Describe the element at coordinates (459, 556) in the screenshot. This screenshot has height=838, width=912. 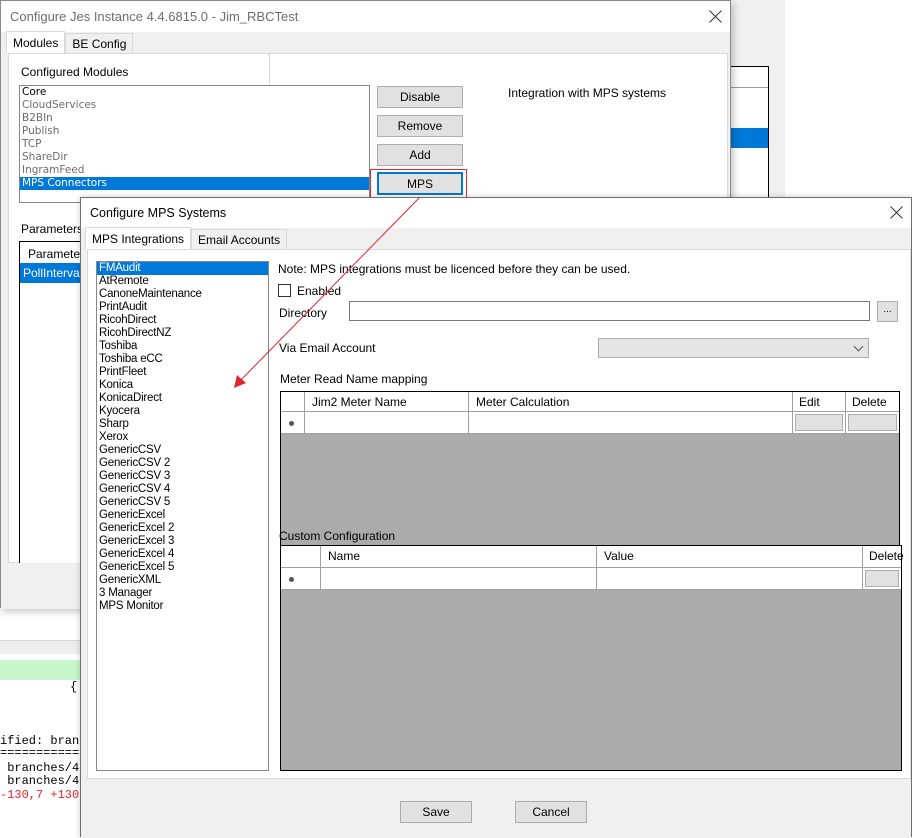
I see `column-name: Name` at that location.